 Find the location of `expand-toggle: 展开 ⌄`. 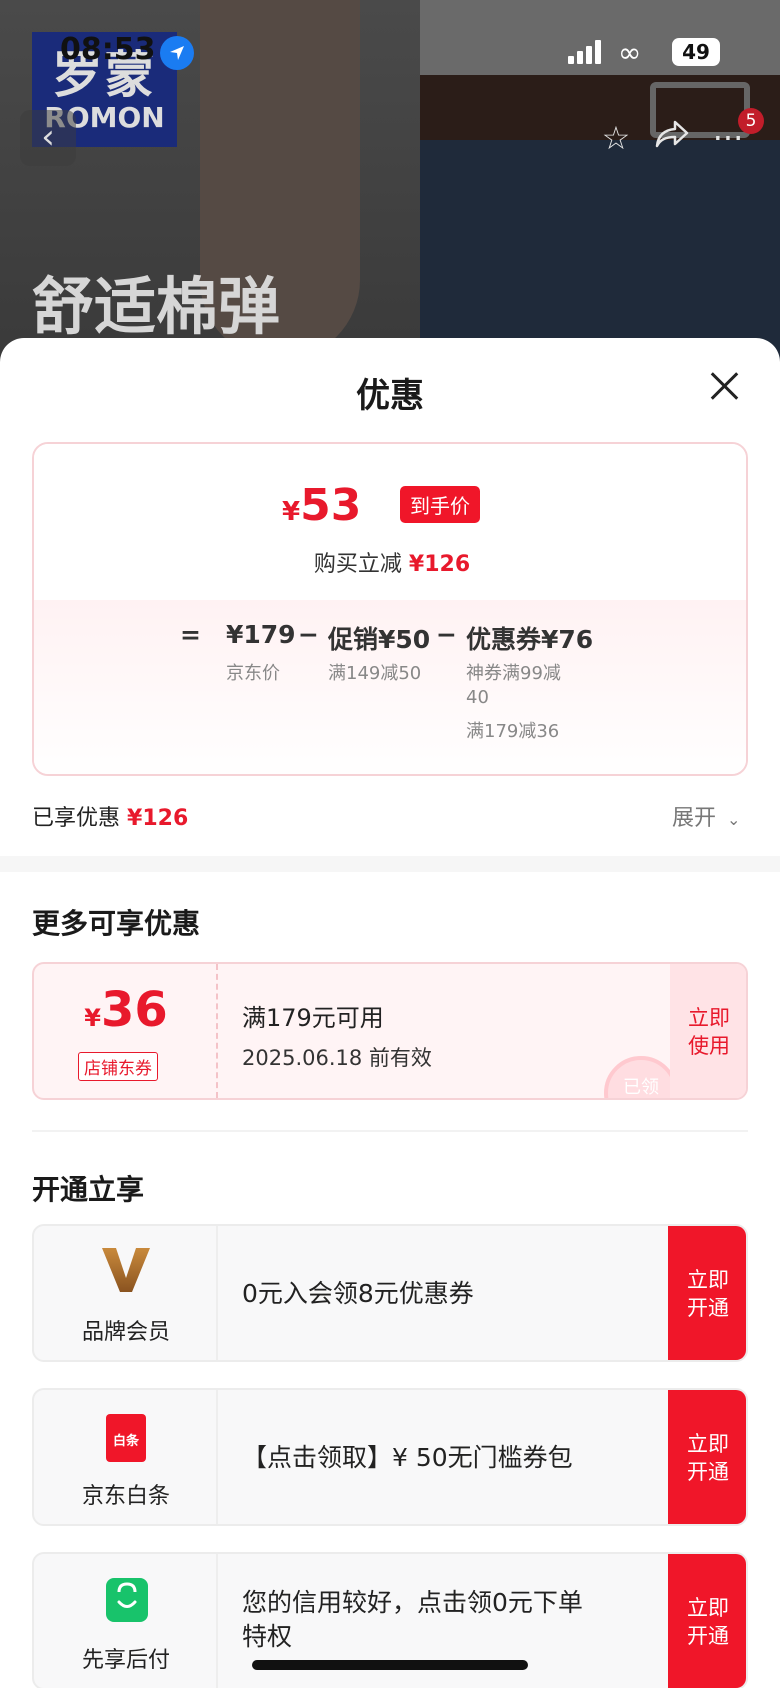

expand-toggle: 展开 ⌄ is located at coordinates (706, 816).